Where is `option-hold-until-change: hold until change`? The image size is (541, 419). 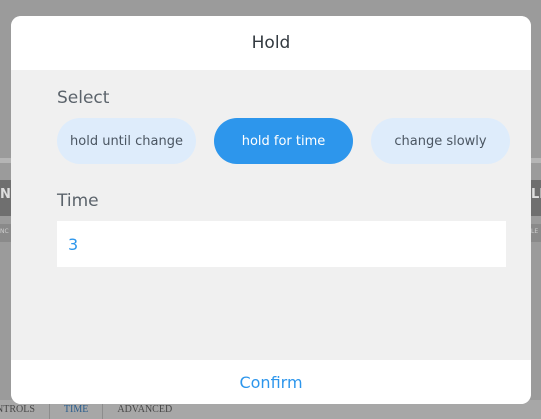
option-hold-until-change: hold until change is located at coordinates (126, 141).